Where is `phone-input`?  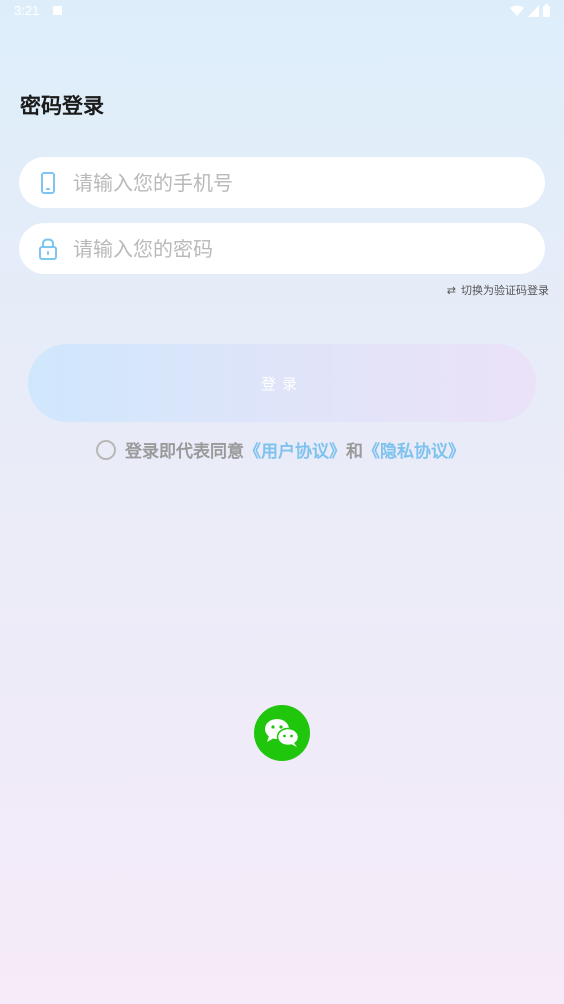
phone-input is located at coordinates (283, 182).